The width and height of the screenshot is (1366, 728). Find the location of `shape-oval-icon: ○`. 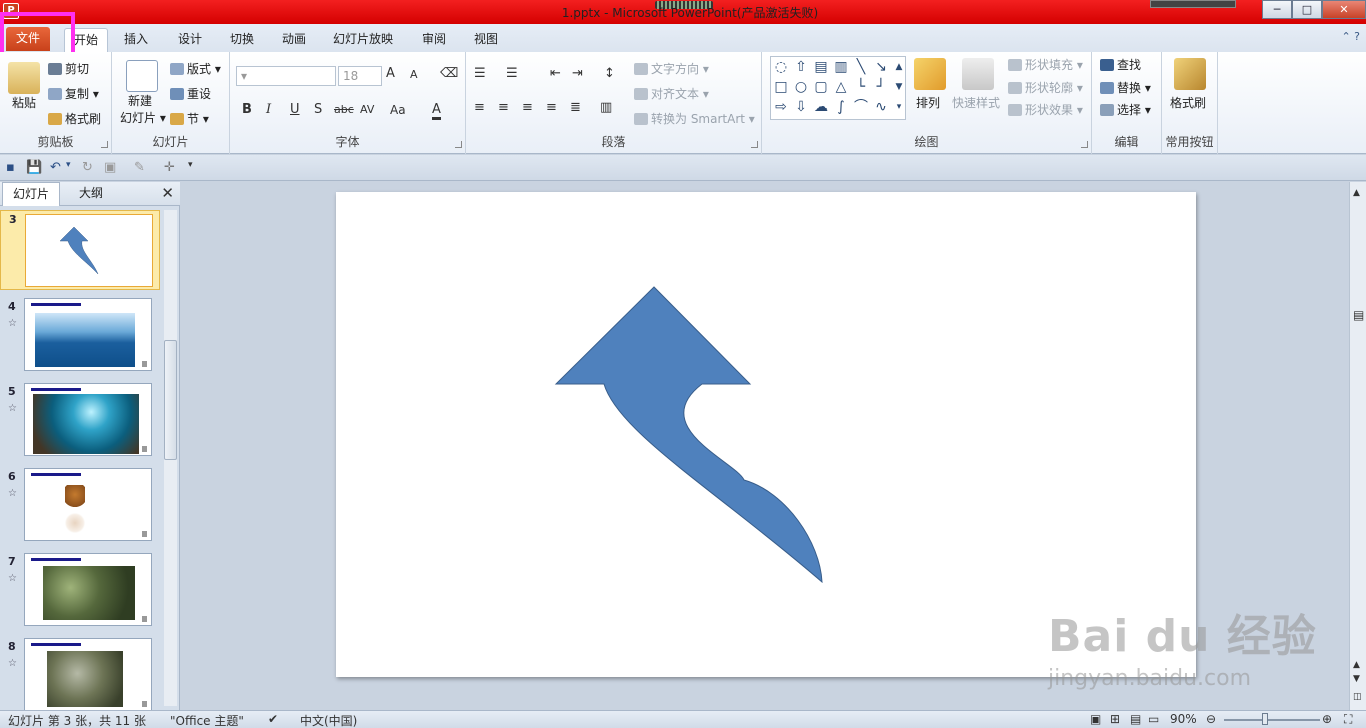

shape-oval-icon: ○ is located at coordinates (801, 87).